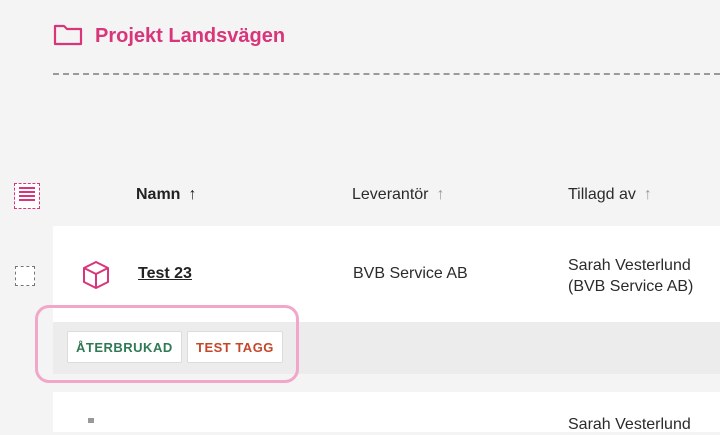 This screenshot has width=720, height=435. Describe the element at coordinates (610, 195) in the screenshot. I see `column-header-added-by: Tillagd av ↑` at that location.